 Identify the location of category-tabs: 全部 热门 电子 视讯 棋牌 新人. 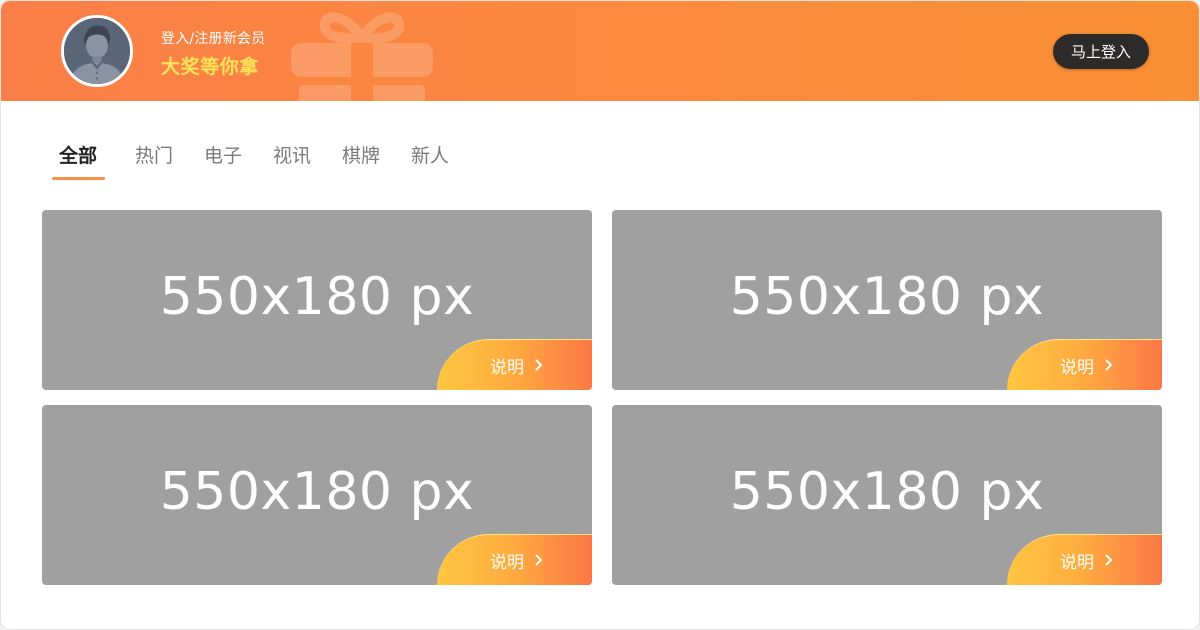
(600, 144).